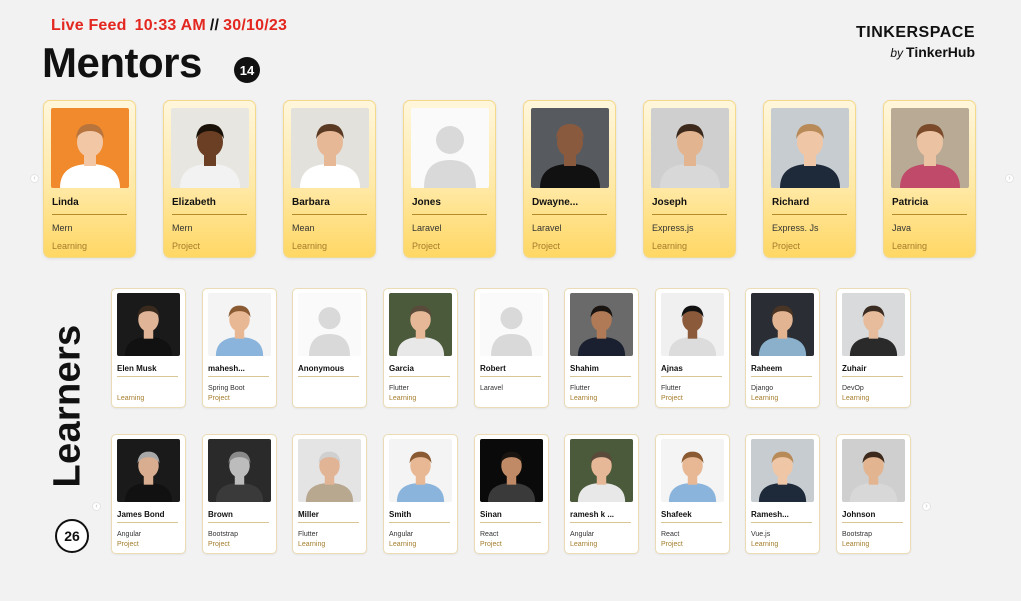 Image resolution: width=1021 pixels, height=601 pixels. I want to click on learner-card: Johnson Bootstrap Learning, so click(873, 494).